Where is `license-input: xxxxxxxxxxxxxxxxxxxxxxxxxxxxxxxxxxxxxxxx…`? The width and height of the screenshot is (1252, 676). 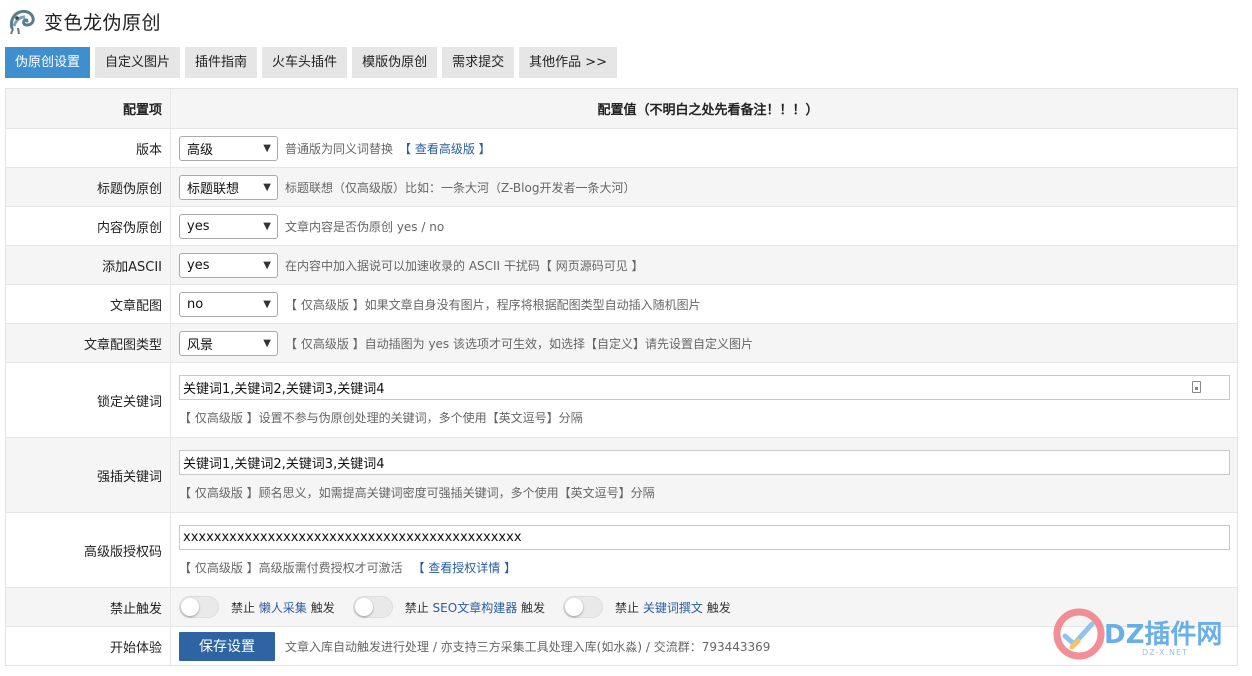 license-input: xxxxxxxxxxxxxxxxxxxxxxxxxxxxxxxxxxxxxxxx… is located at coordinates (704, 537).